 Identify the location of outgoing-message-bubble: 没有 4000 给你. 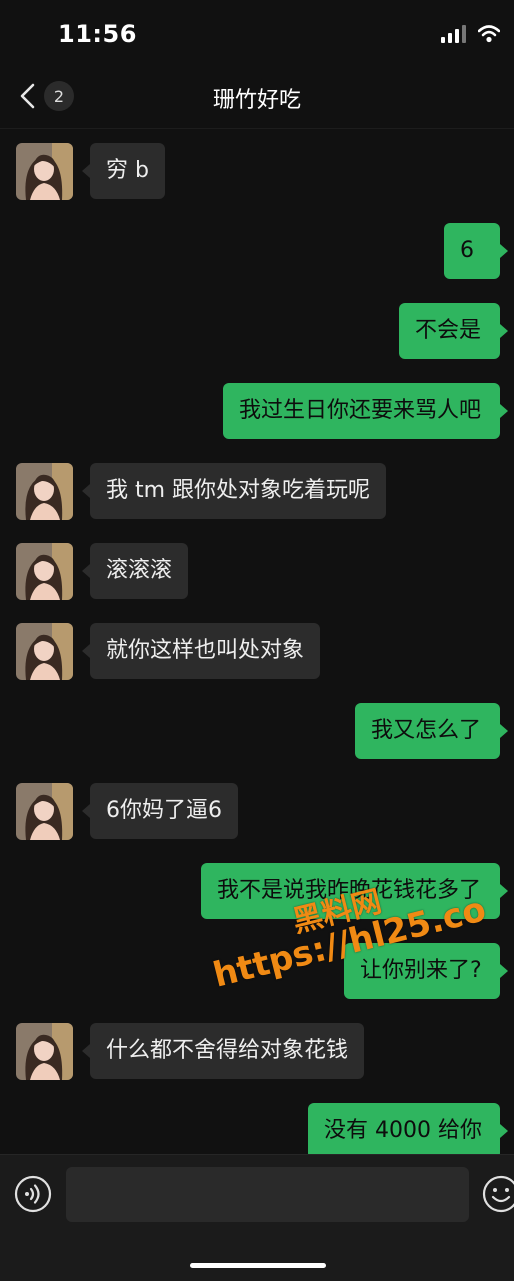
(404, 1131).